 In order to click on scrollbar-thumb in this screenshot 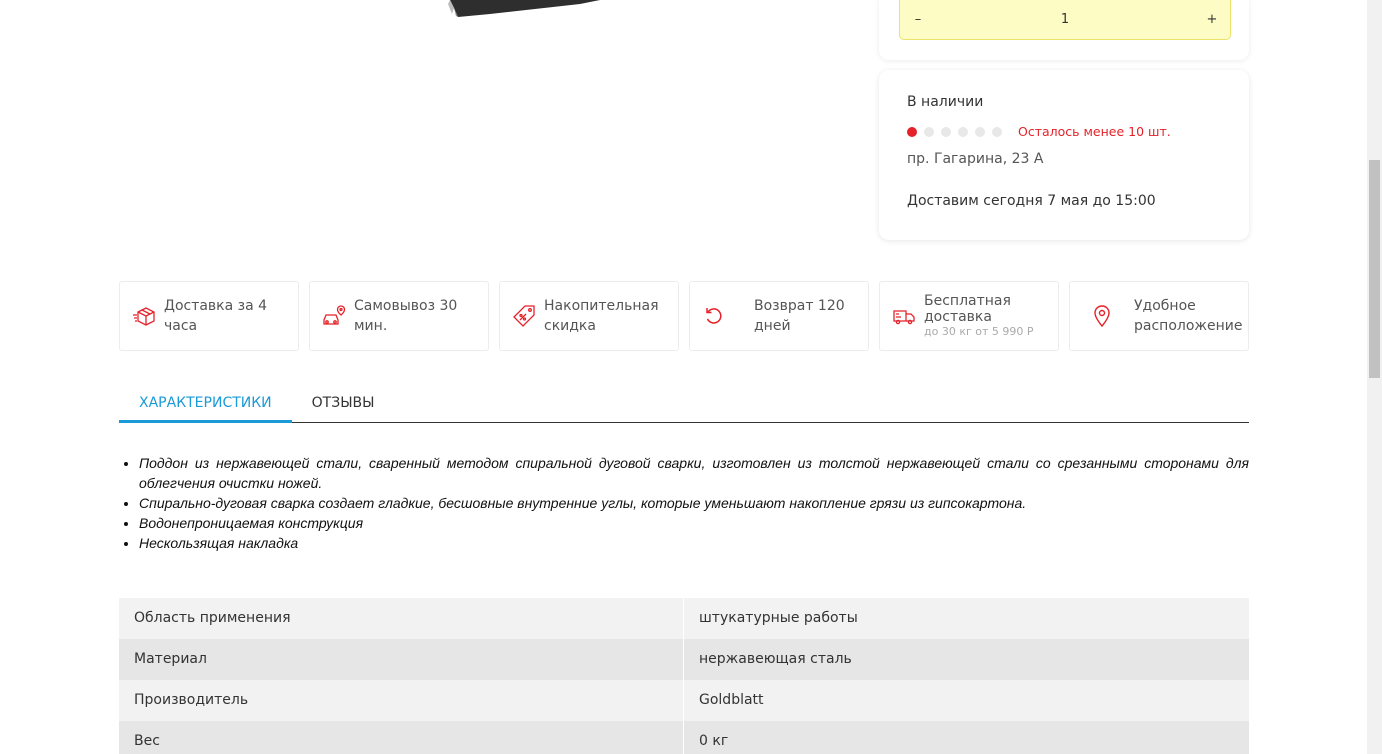, I will do `click(1374, 269)`.